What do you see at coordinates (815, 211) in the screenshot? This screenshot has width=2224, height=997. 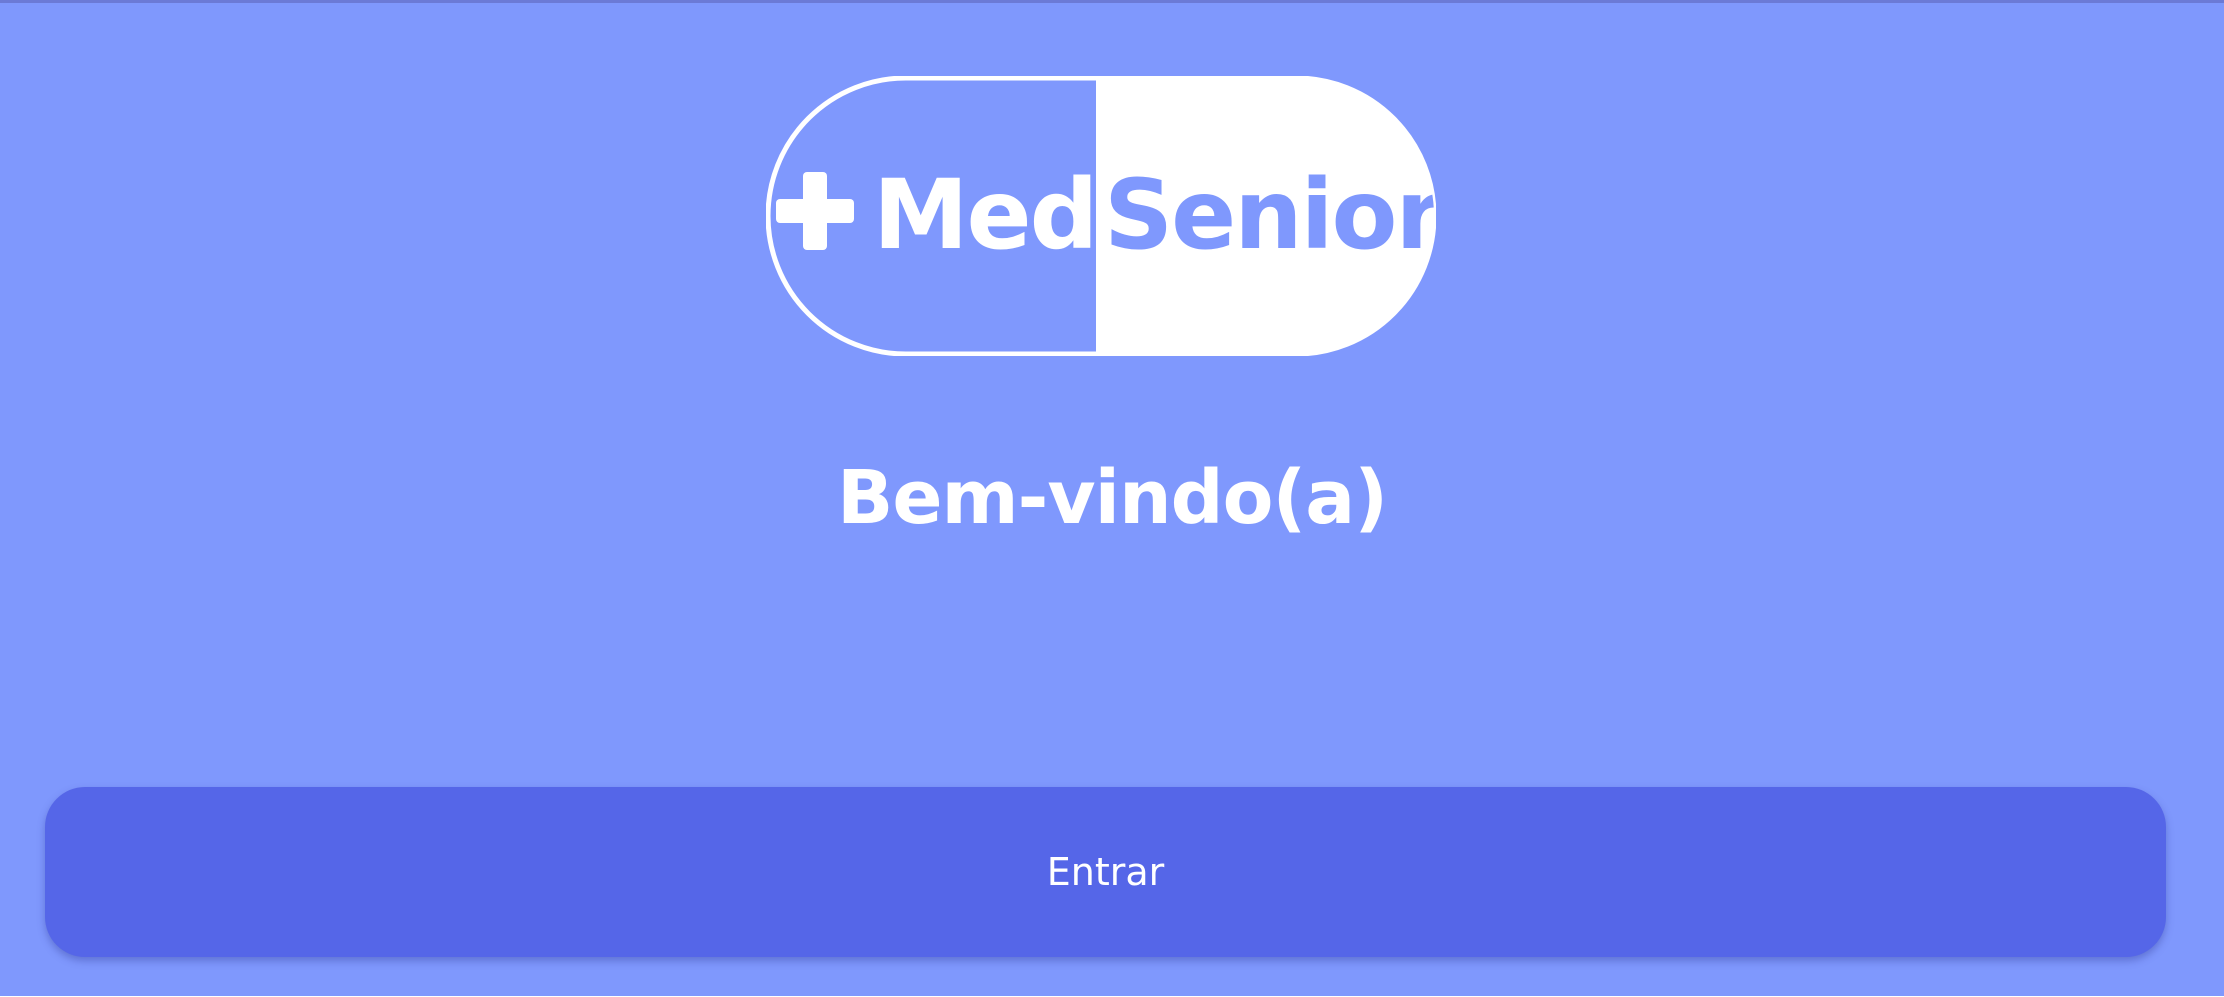 I see `plus-icon` at bounding box center [815, 211].